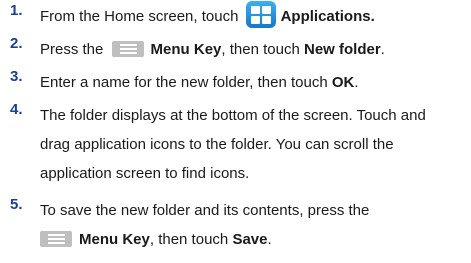 Image resolution: width=471 pixels, height=263 pixels. I want to click on applications-grid-icon, so click(260, 14).